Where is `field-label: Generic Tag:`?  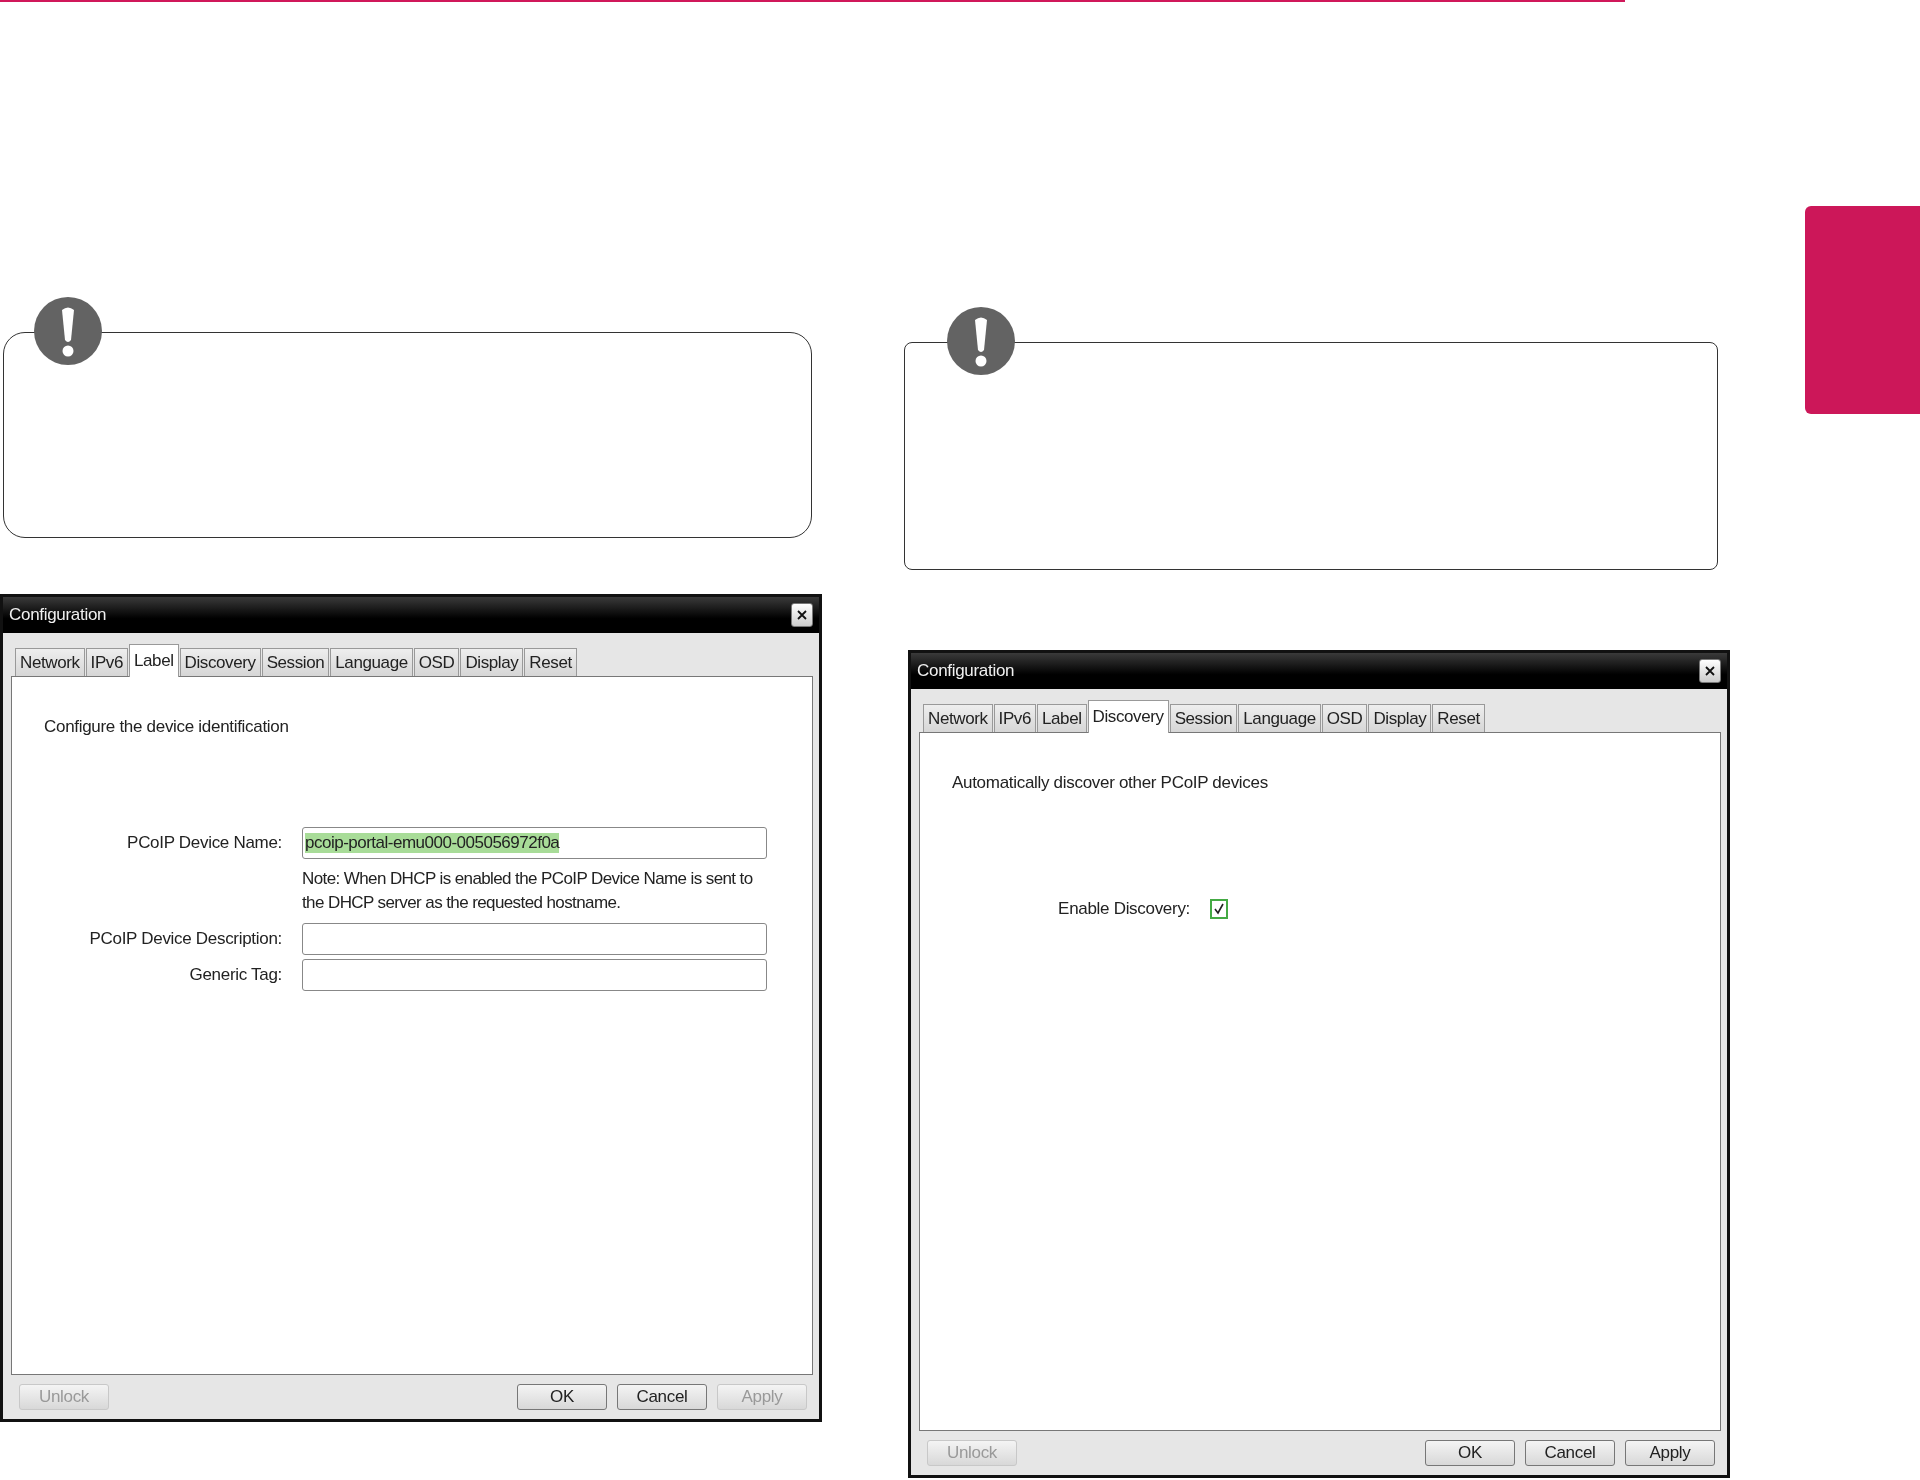 field-label: Generic Tag: is located at coordinates (235, 975).